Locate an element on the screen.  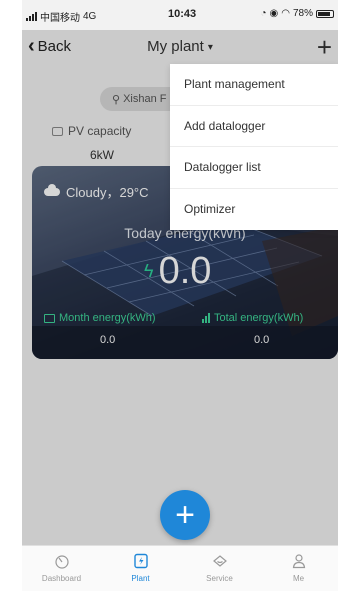
tab-me-label: Me is located at coordinates (298, 578).